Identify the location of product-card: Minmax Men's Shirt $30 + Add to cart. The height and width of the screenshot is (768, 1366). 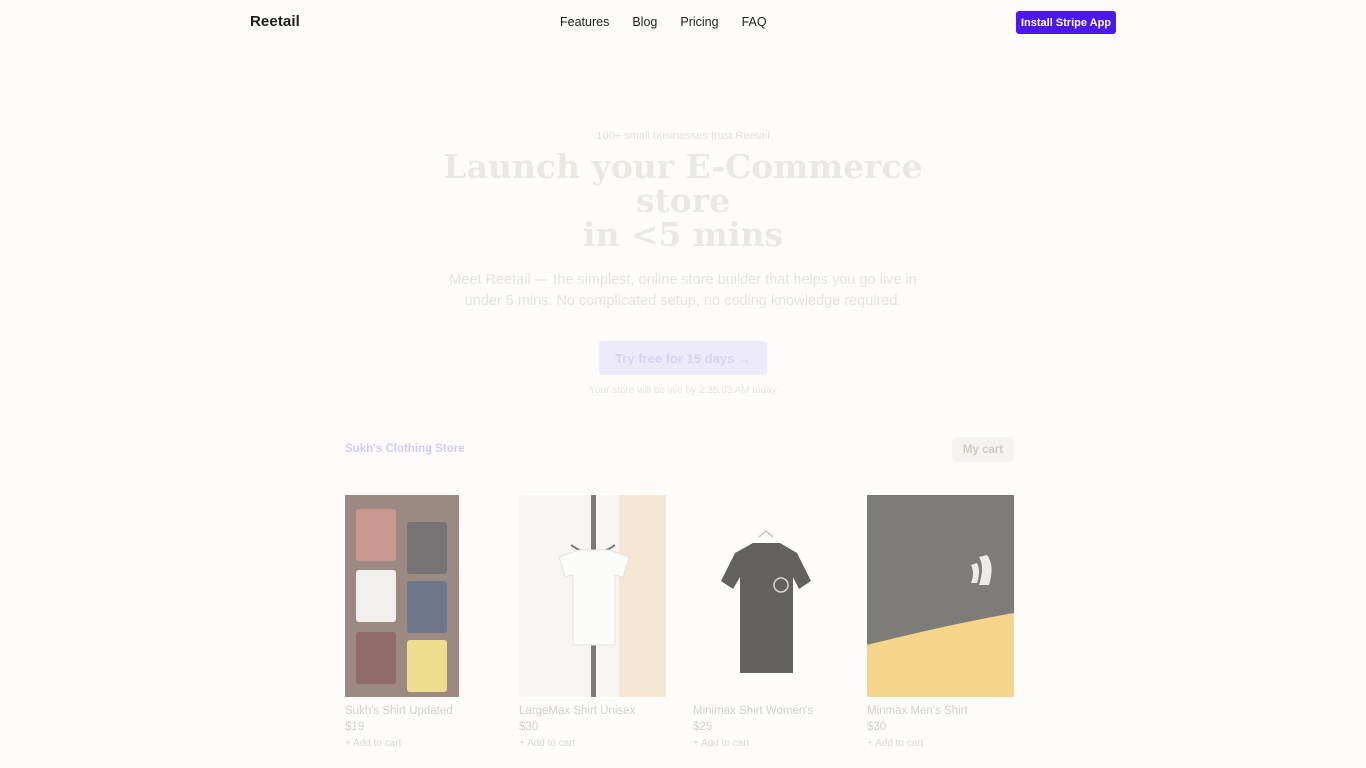
(940, 622).